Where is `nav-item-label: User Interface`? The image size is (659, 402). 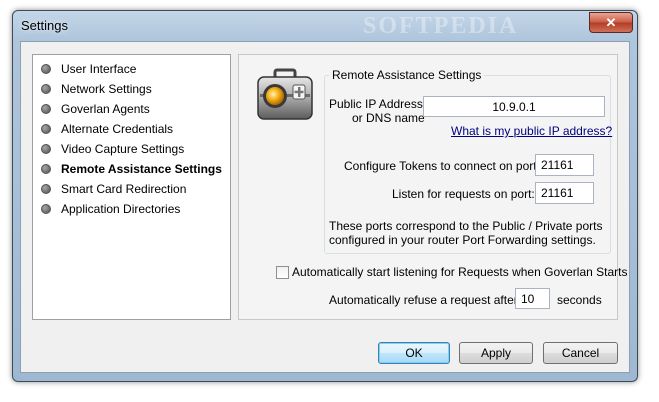 nav-item-label: User Interface is located at coordinates (99, 69).